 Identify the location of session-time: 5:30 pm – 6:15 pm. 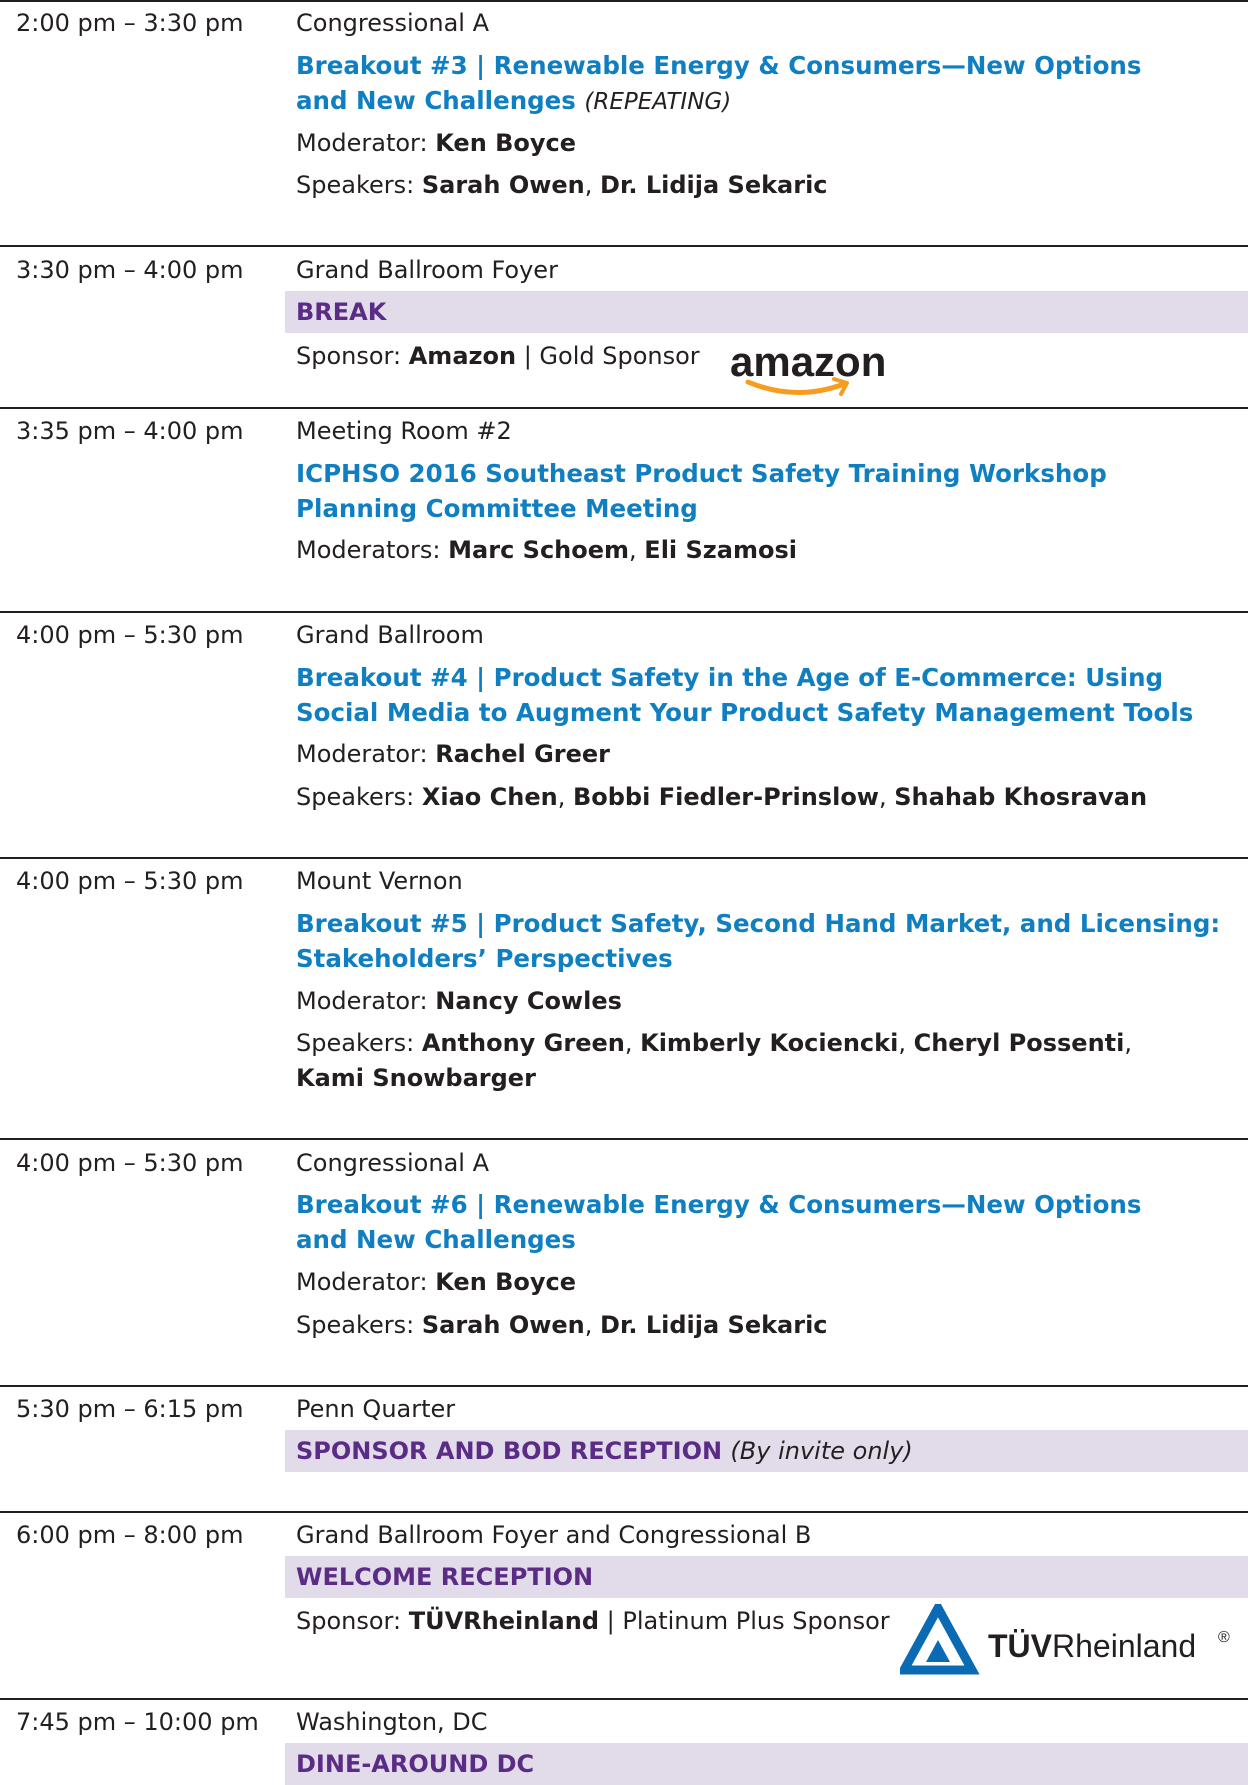
(130, 1409).